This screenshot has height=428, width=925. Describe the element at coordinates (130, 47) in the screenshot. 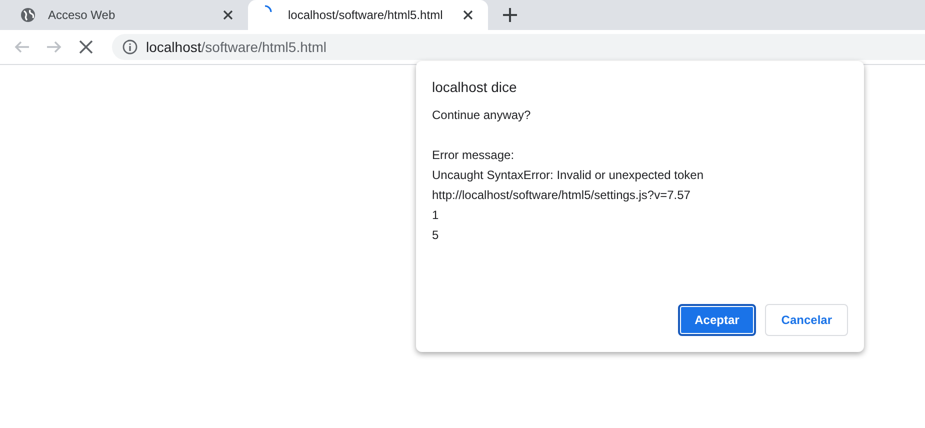

I see `info-icon` at that location.